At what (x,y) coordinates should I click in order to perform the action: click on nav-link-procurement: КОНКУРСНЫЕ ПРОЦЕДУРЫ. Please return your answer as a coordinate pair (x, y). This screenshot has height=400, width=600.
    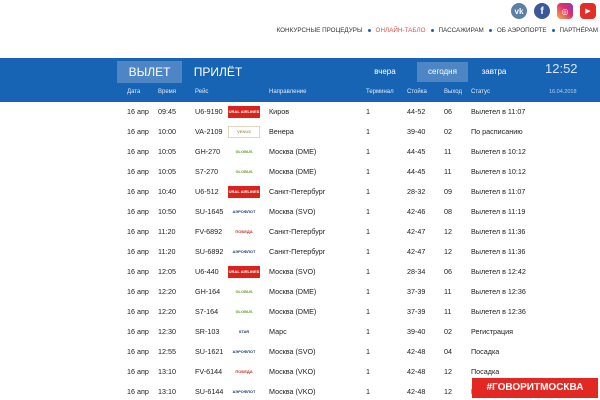
    Looking at the image, I should click on (320, 30).